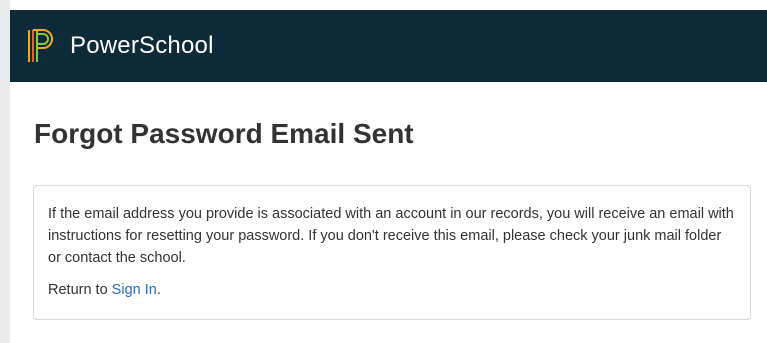 The image size is (767, 343). Describe the element at coordinates (392, 290) in the screenshot. I see `return-line: Return to Sign In.` at that location.